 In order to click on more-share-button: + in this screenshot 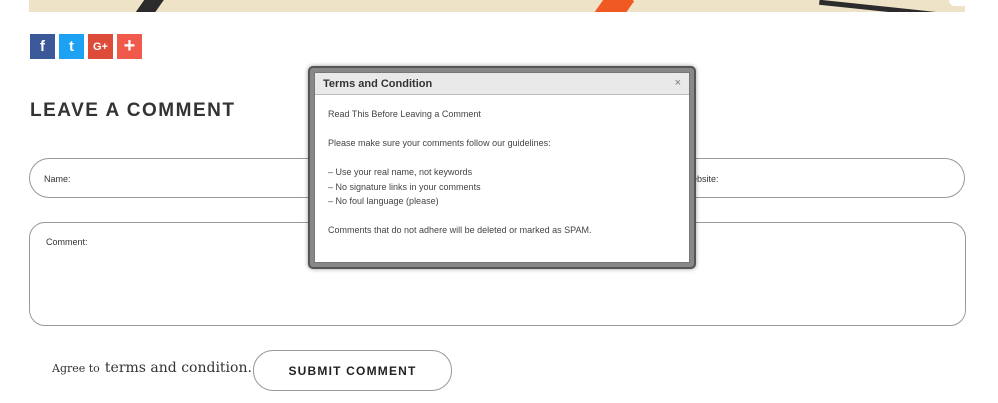, I will do `click(129, 46)`.